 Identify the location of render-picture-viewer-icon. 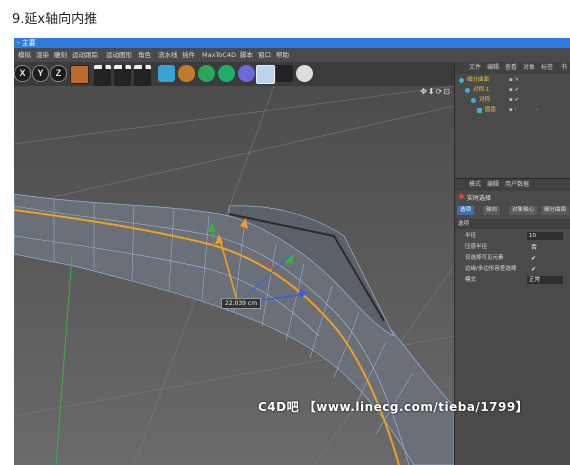
(122, 75).